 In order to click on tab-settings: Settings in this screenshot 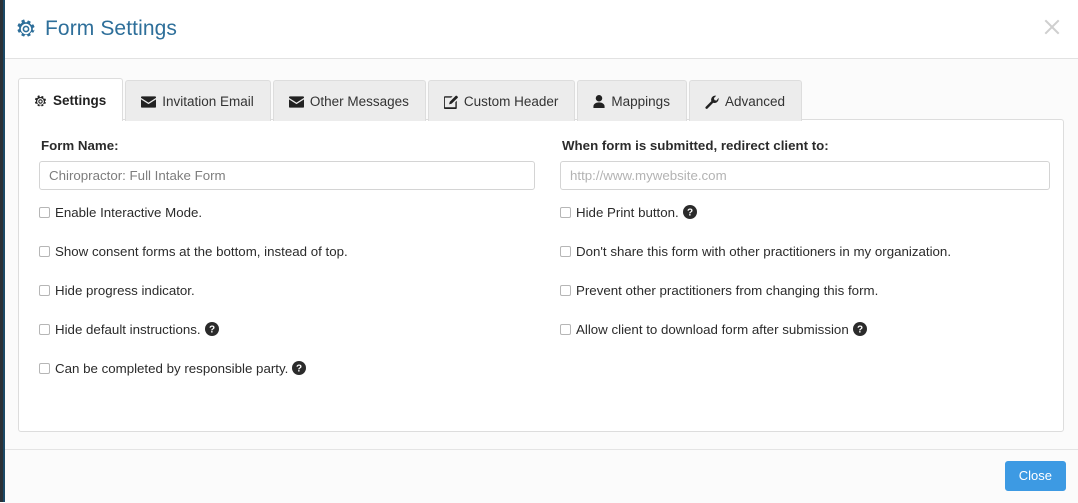, I will do `click(71, 100)`.